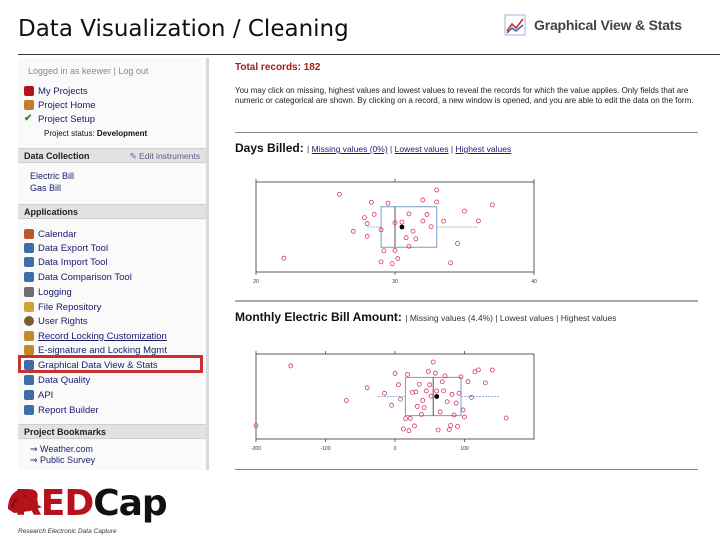  I want to click on data-collection-title: Data Collection, so click(57, 156).